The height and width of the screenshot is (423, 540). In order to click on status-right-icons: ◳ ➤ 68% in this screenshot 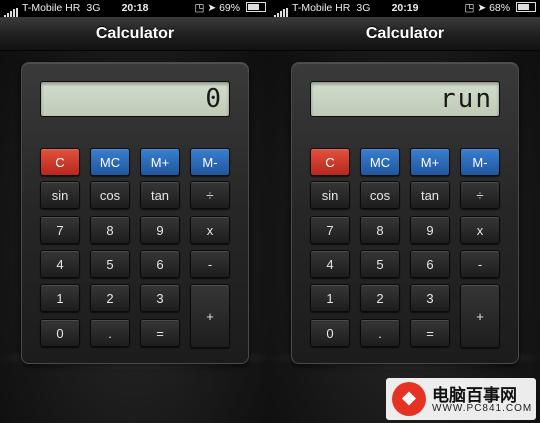, I will do `click(500, 8)`.